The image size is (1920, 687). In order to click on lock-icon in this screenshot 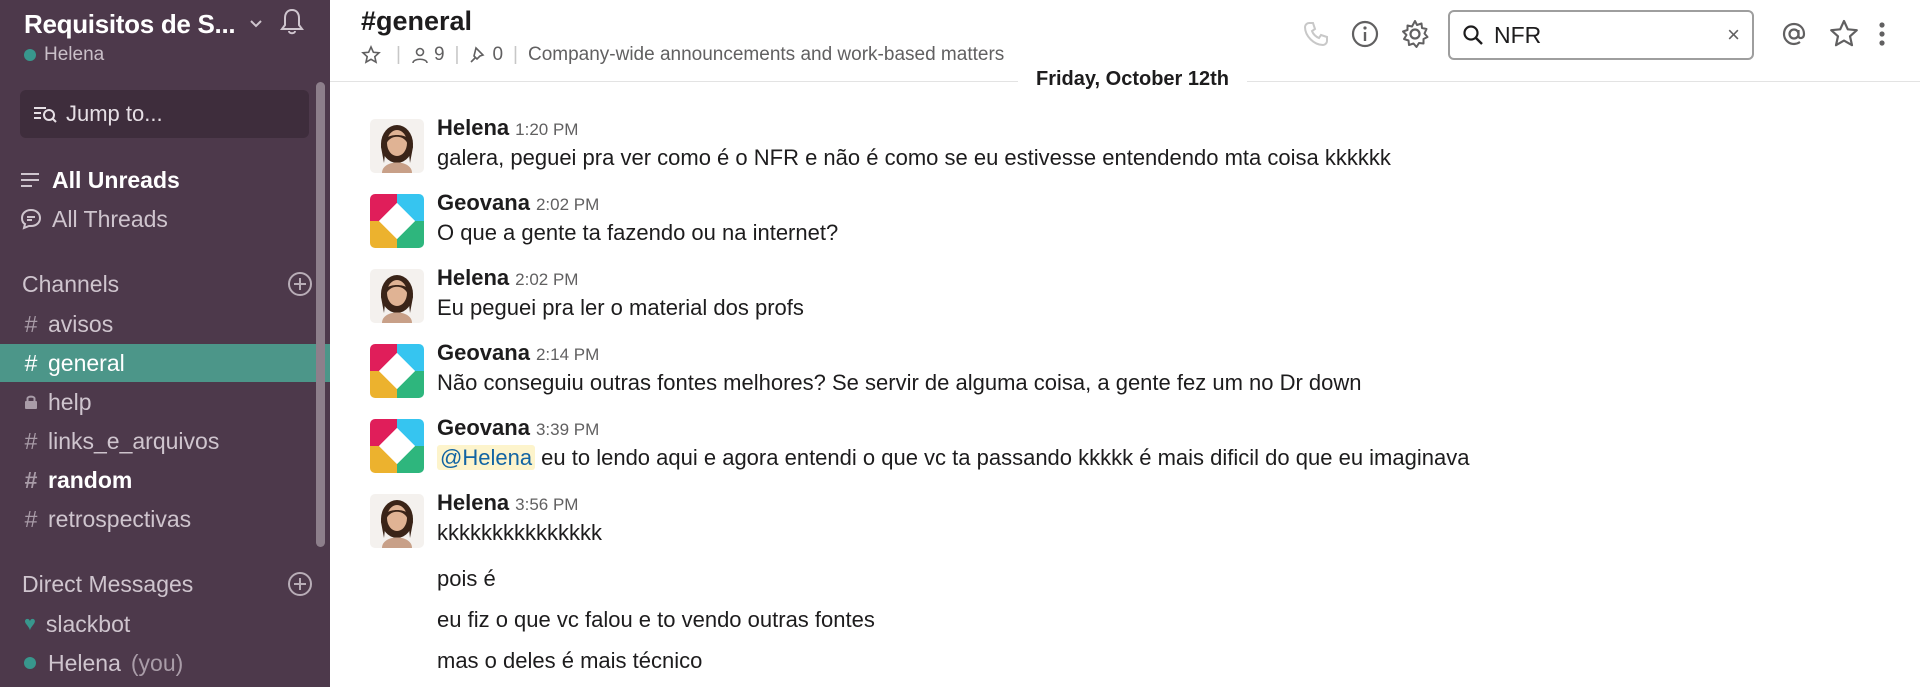, I will do `click(31, 402)`.